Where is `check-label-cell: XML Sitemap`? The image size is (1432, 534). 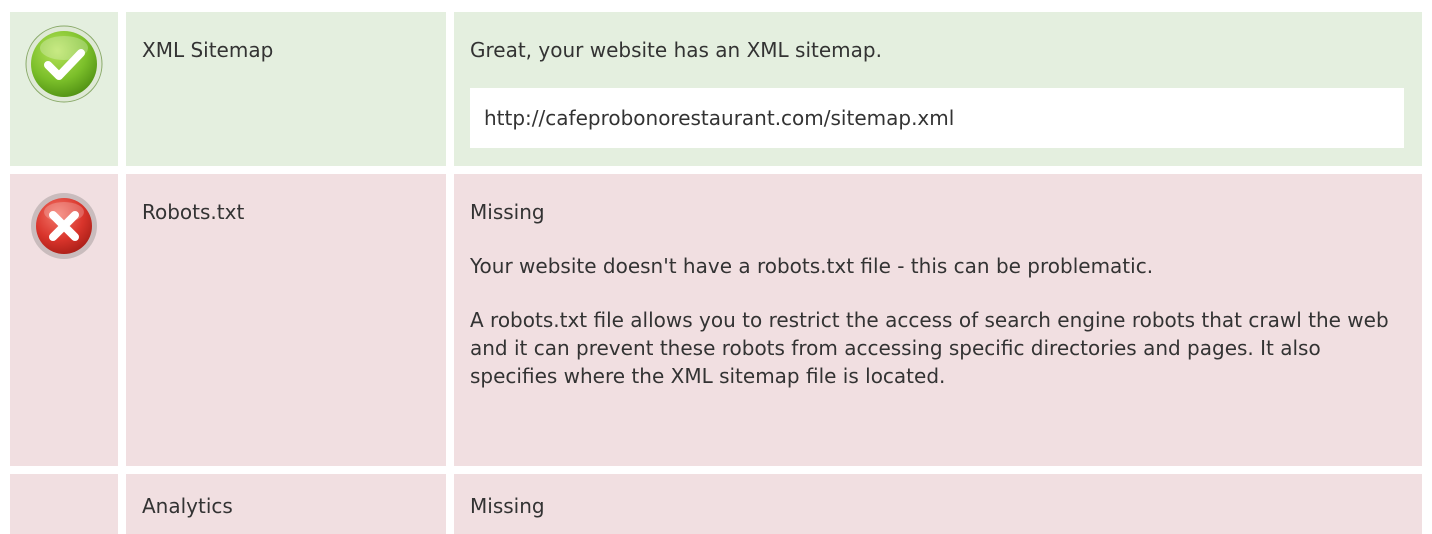
check-label-cell: XML Sitemap is located at coordinates (286, 89).